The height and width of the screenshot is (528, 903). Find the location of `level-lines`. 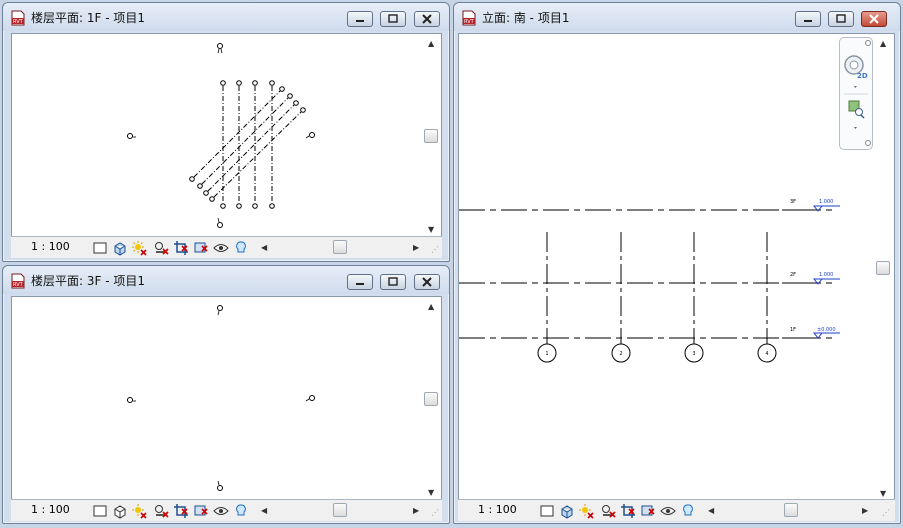

level-lines is located at coordinates (648, 274).